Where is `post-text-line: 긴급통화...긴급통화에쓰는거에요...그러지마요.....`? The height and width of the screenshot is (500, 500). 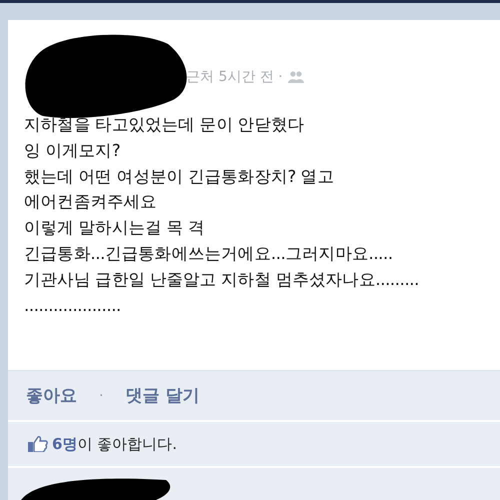
post-text-line: 긴급통화...긴급통화에쓰는거에요...그러지마요..... is located at coordinates (209, 253).